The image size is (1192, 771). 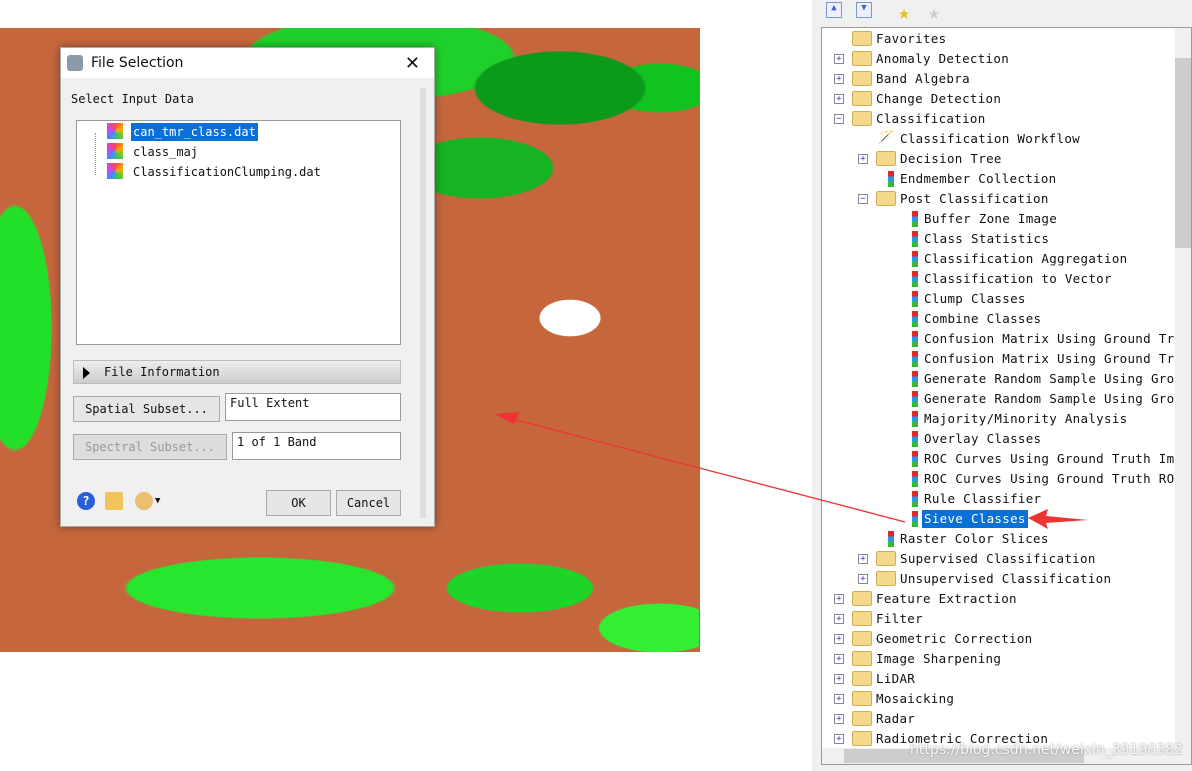 I want to click on annotation-overlay, so click(x=791, y=470).